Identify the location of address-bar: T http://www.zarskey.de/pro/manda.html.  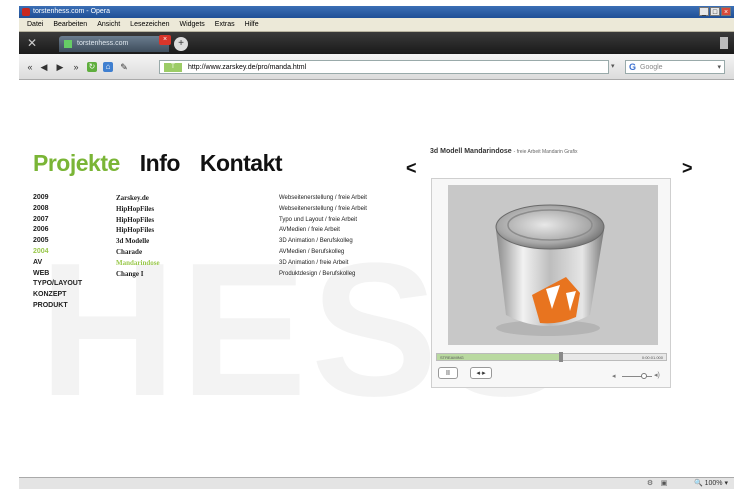
(384, 67).